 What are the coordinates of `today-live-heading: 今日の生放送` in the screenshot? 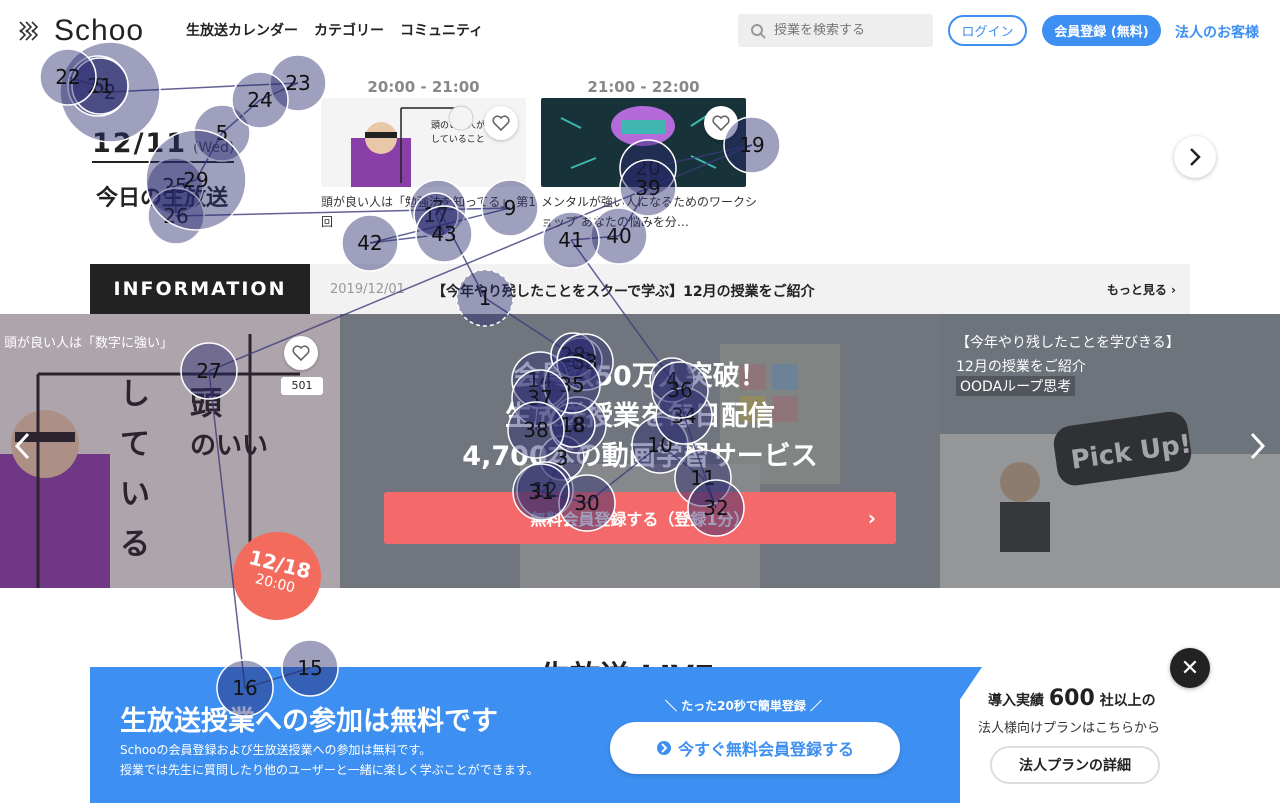 It's located at (162, 198).